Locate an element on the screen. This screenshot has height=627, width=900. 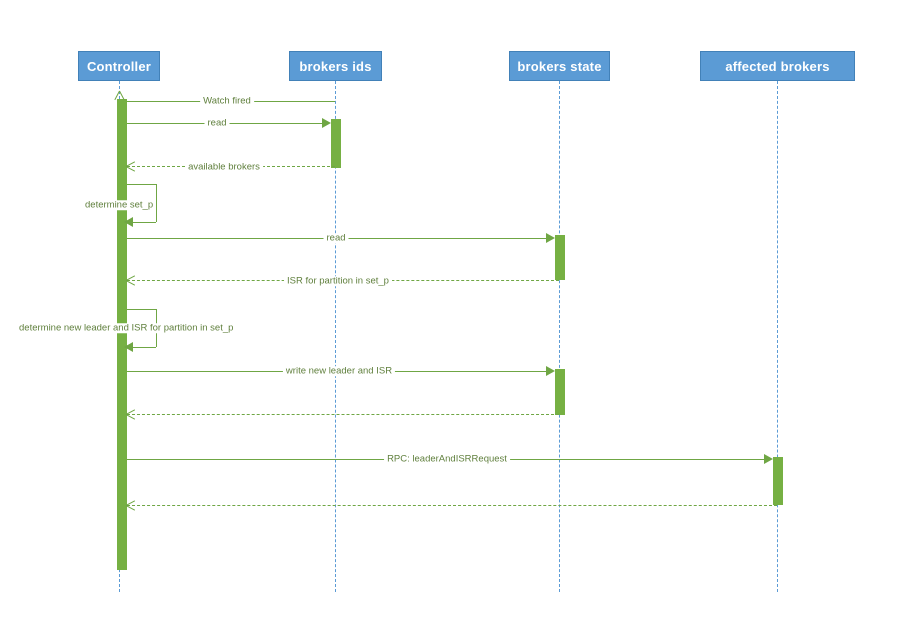
message-label-isr-for-partition: ISR for partition in set_p is located at coordinates (338, 281).